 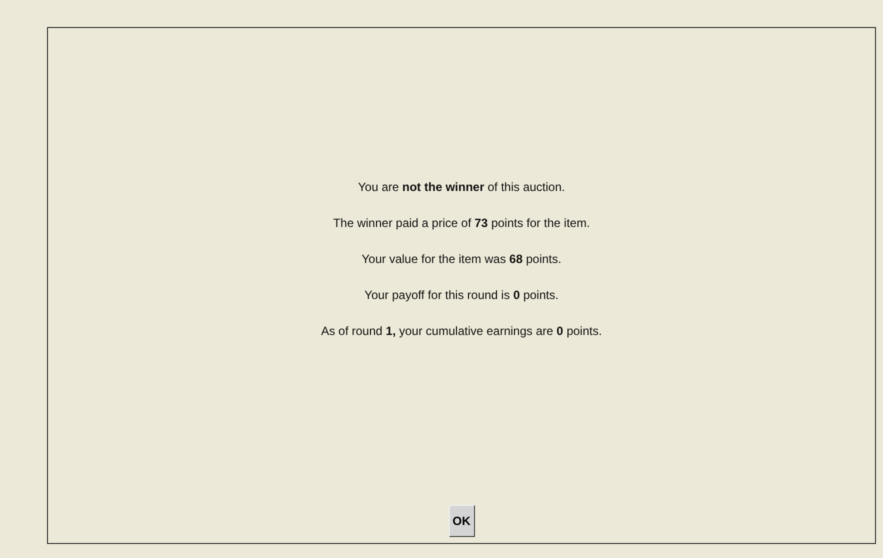 I want to click on result-message: Your value for the item was 68 points., so click(x=462, y=259).